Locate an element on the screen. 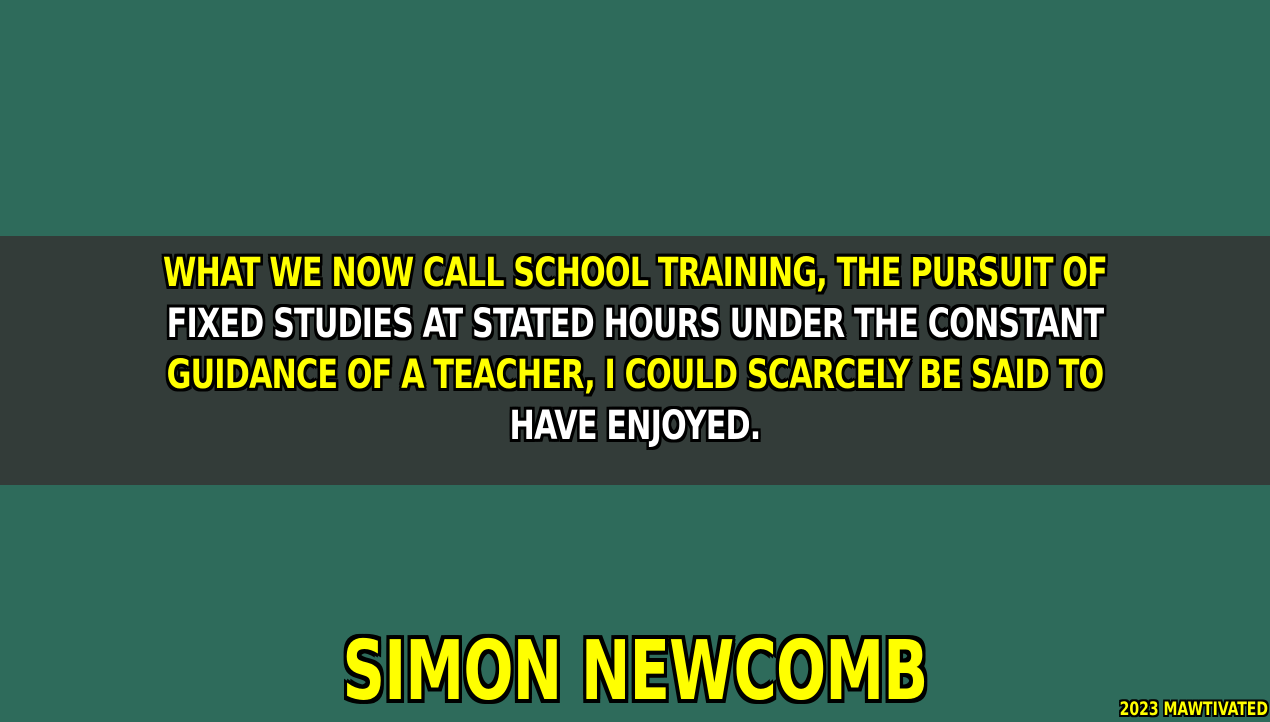 This screenshot has width=1270, height=722. author-name: SIMON NEWCOMB is located at coordinates (635, 671).